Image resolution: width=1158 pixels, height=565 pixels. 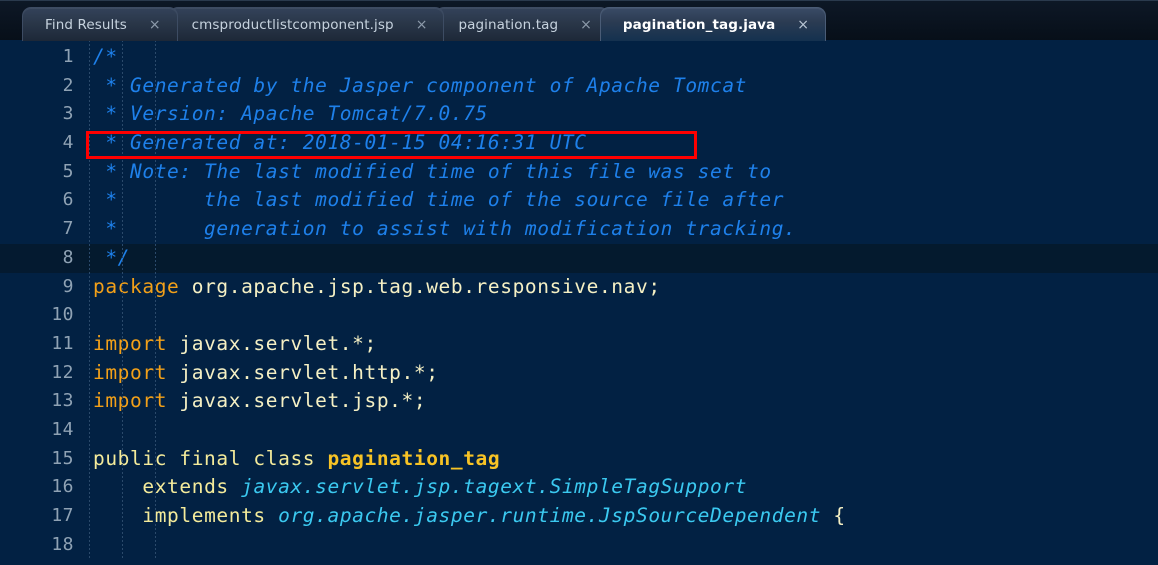 I want to click on code-line-content: /*, so click(x=619, y=57).